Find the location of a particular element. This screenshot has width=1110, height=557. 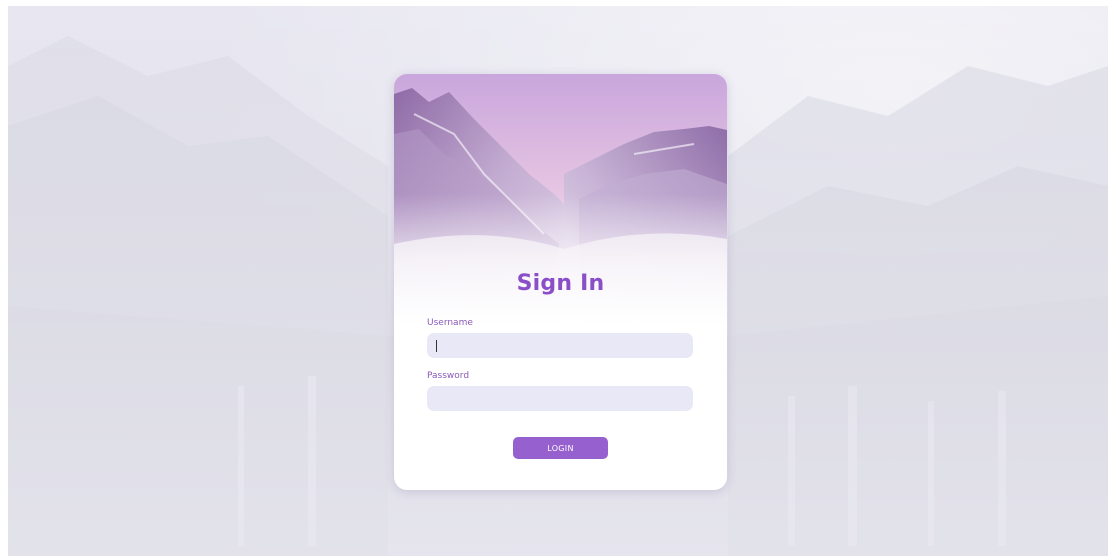

page-title: Sign In is located at coordinates (560, 283).